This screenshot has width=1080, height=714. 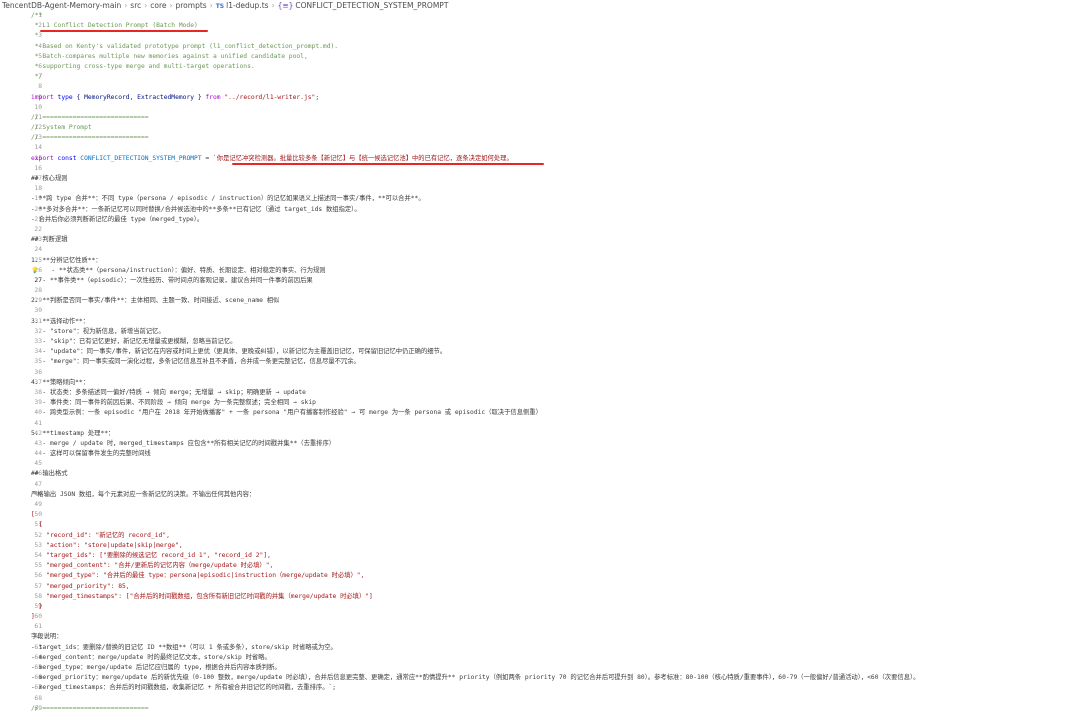 I want to click on code-line: 32 - "store"：视为新信息，新增当前记忆。, so click(x=540, y=332).